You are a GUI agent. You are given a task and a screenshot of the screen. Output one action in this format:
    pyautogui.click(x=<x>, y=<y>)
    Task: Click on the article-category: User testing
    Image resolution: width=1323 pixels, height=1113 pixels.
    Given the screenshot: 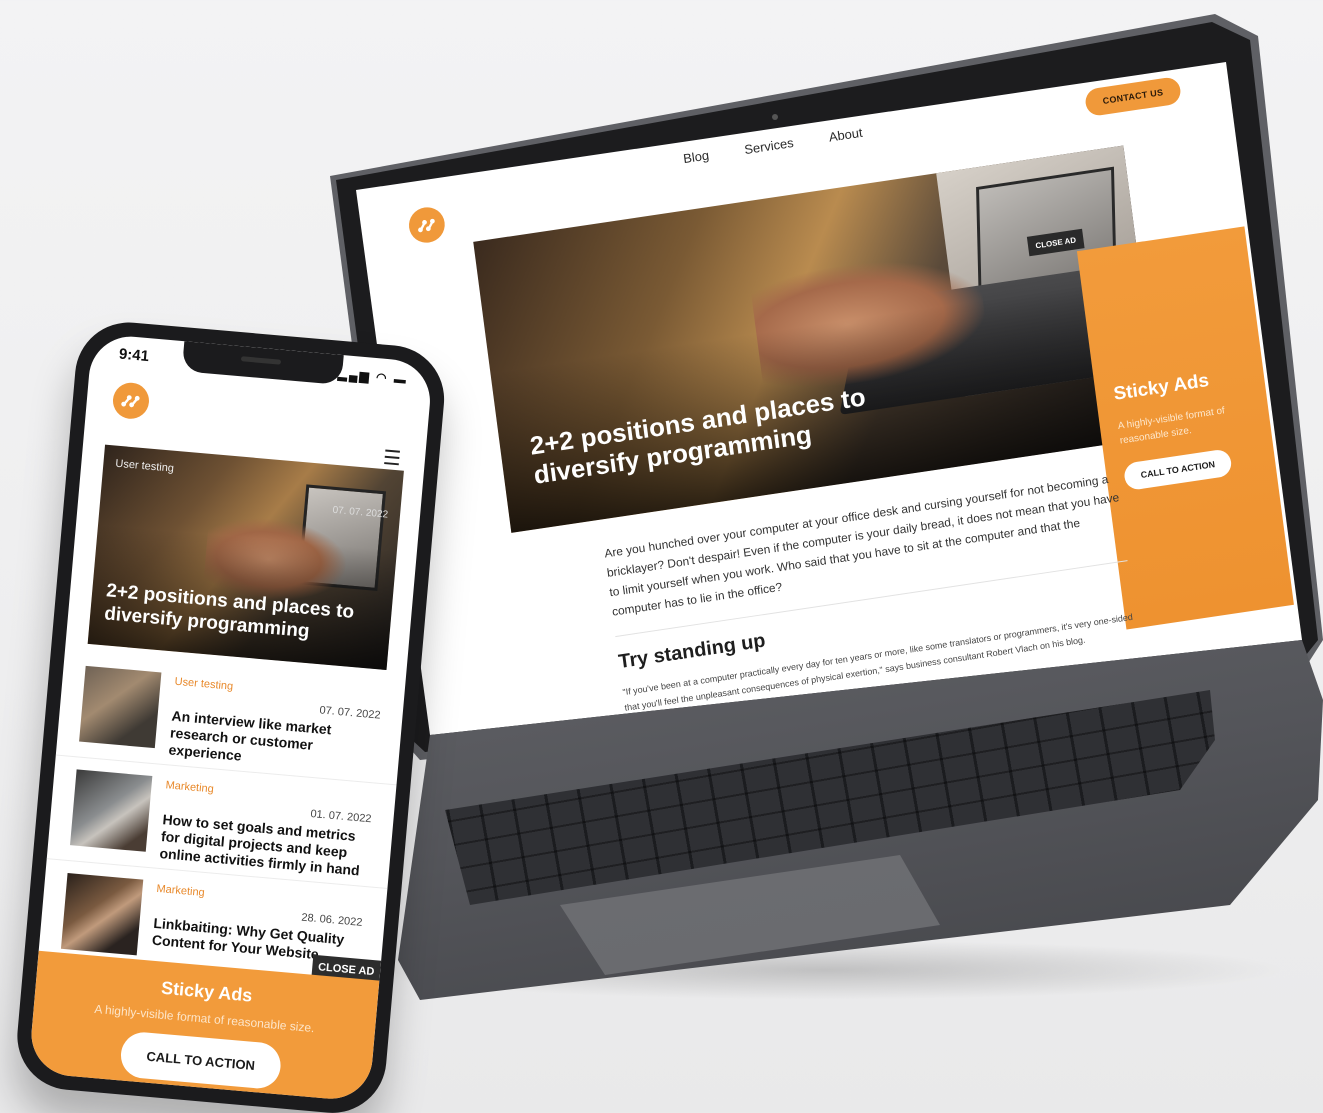 What is the action you would take?
    pyautogui.click(x=204, y=684)
    